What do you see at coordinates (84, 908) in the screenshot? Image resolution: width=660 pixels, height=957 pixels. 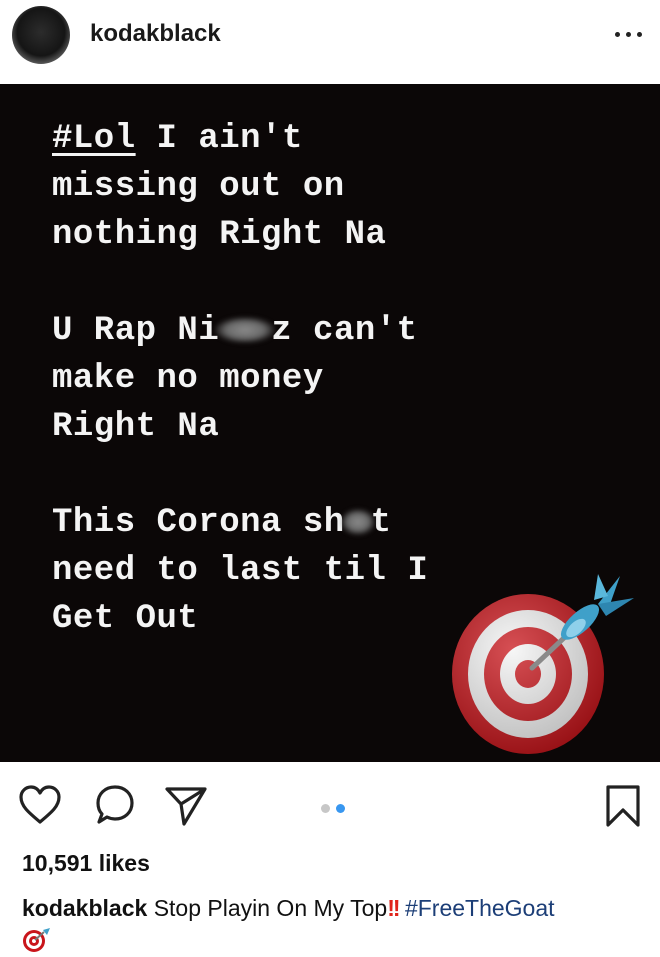 I see `caption-username: kodakblack` at bounding box center [84, 908].